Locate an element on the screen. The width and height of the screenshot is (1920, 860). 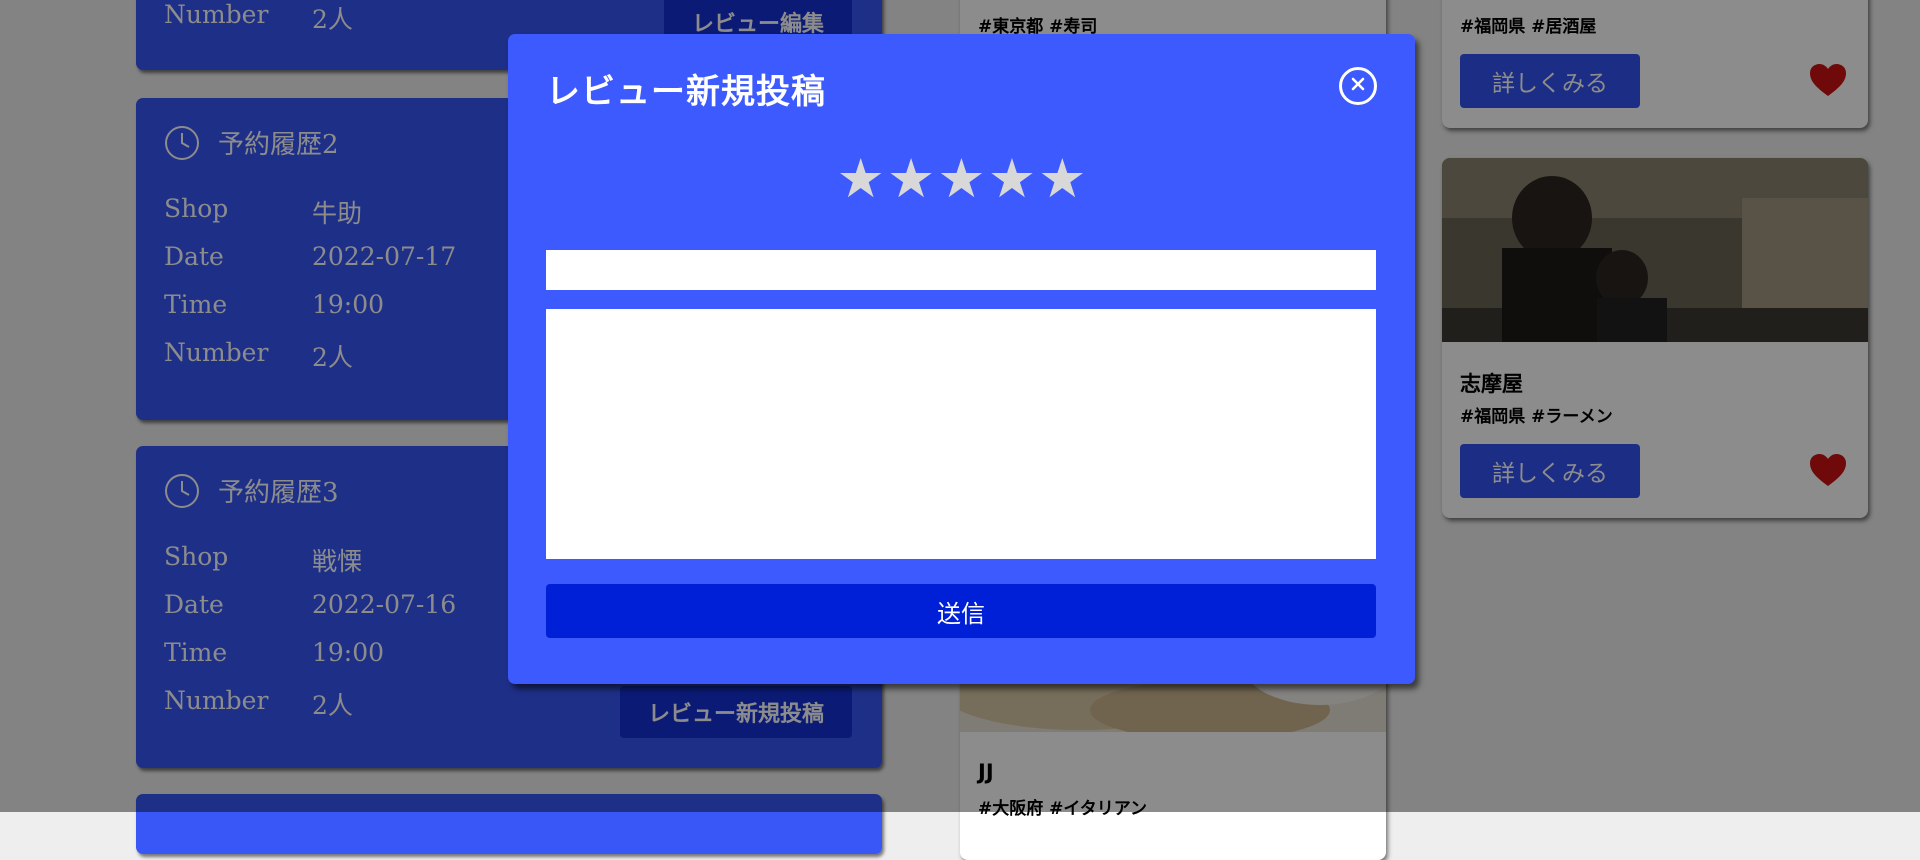
star-rating: ★ ★ ★ ★ ★ is located at coordinates (961, 179).